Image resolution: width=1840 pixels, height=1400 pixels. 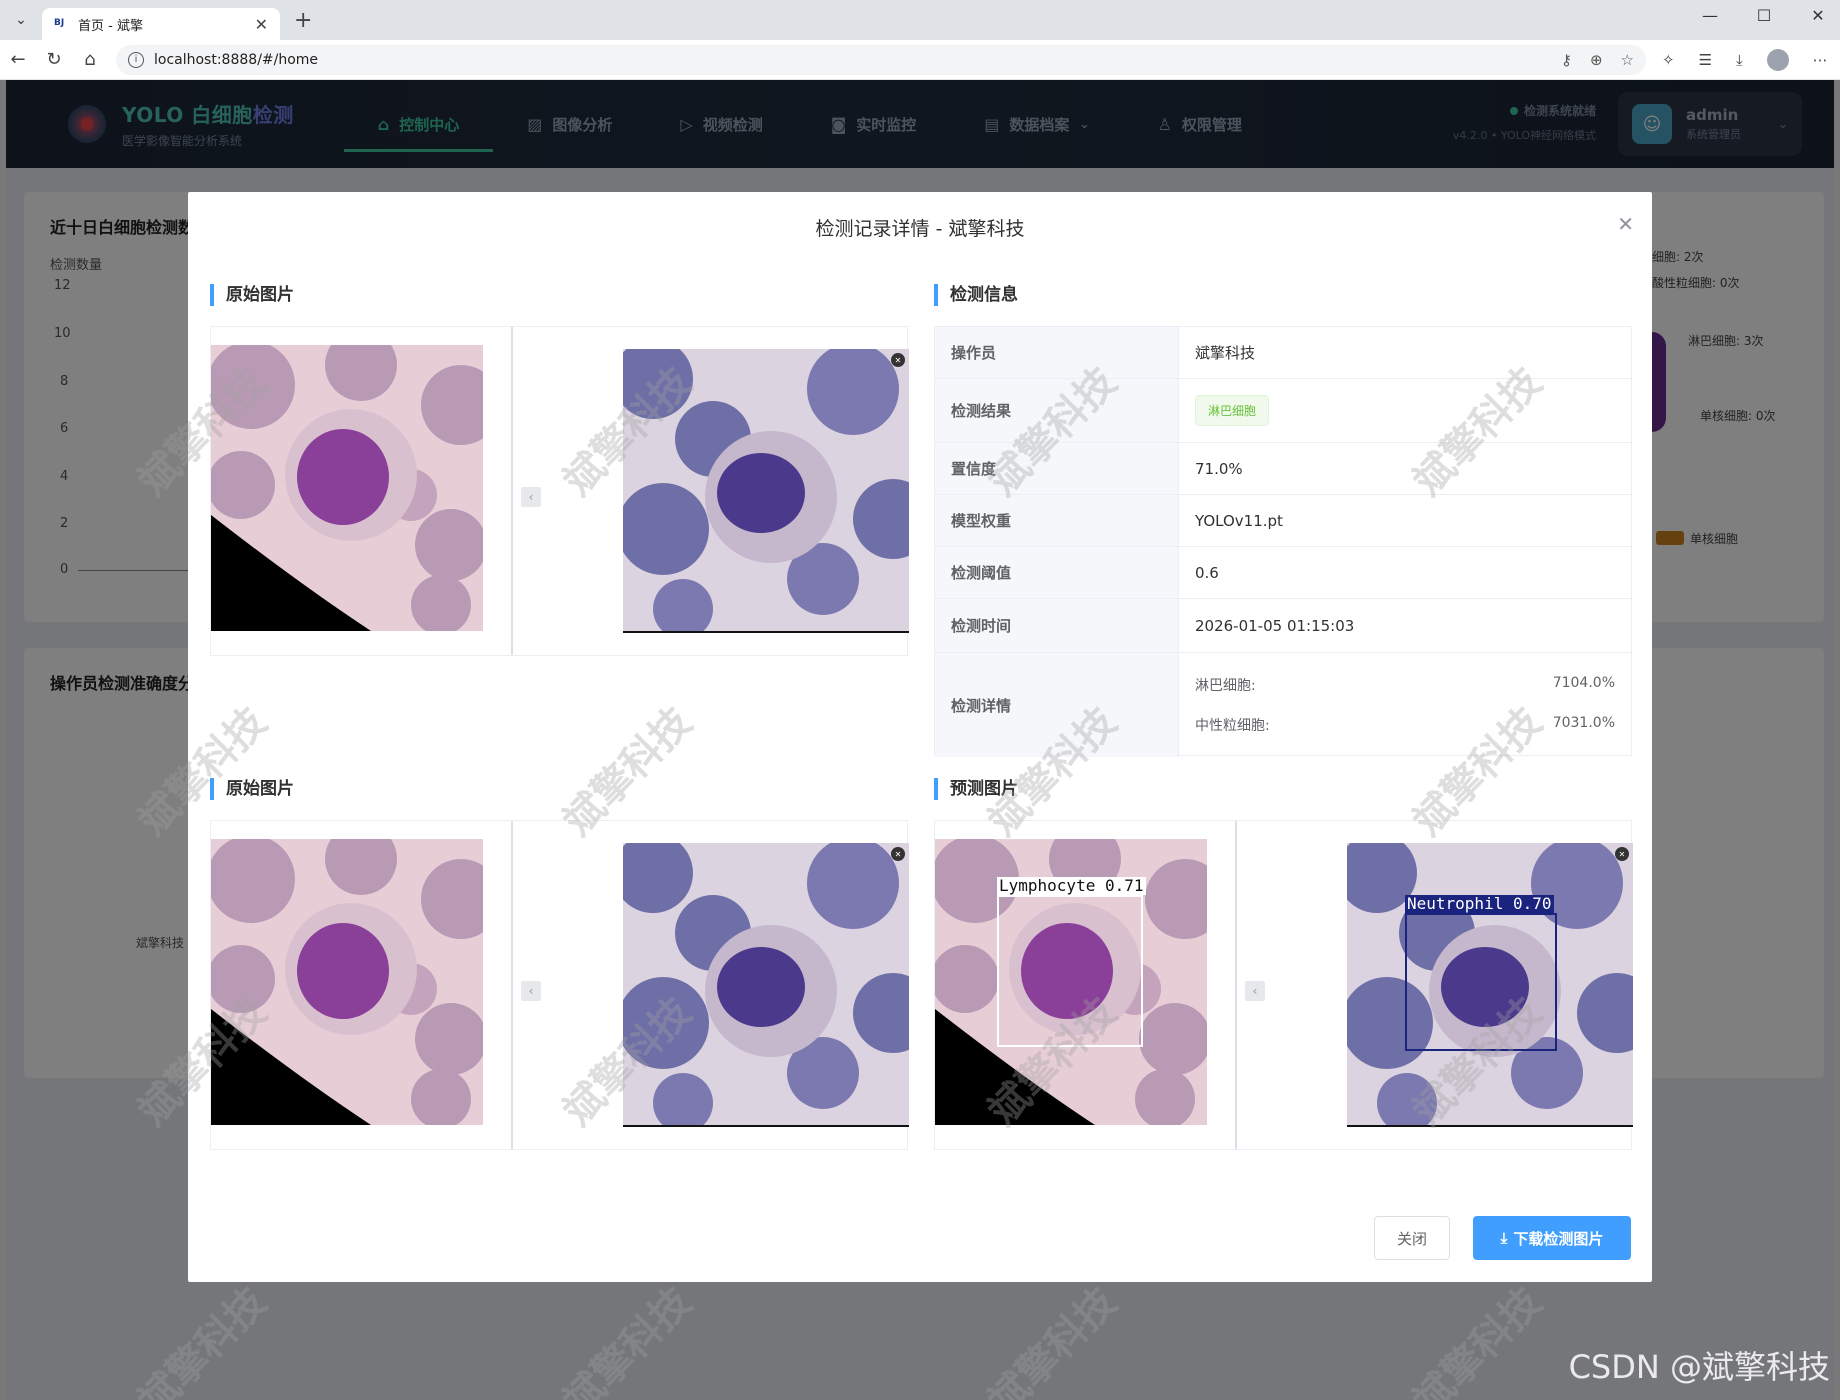 What do you see at coordinates (1057, 572) in the screenshot?
I see `info-key: 检测阈值` at bounding box center [1057, 572].